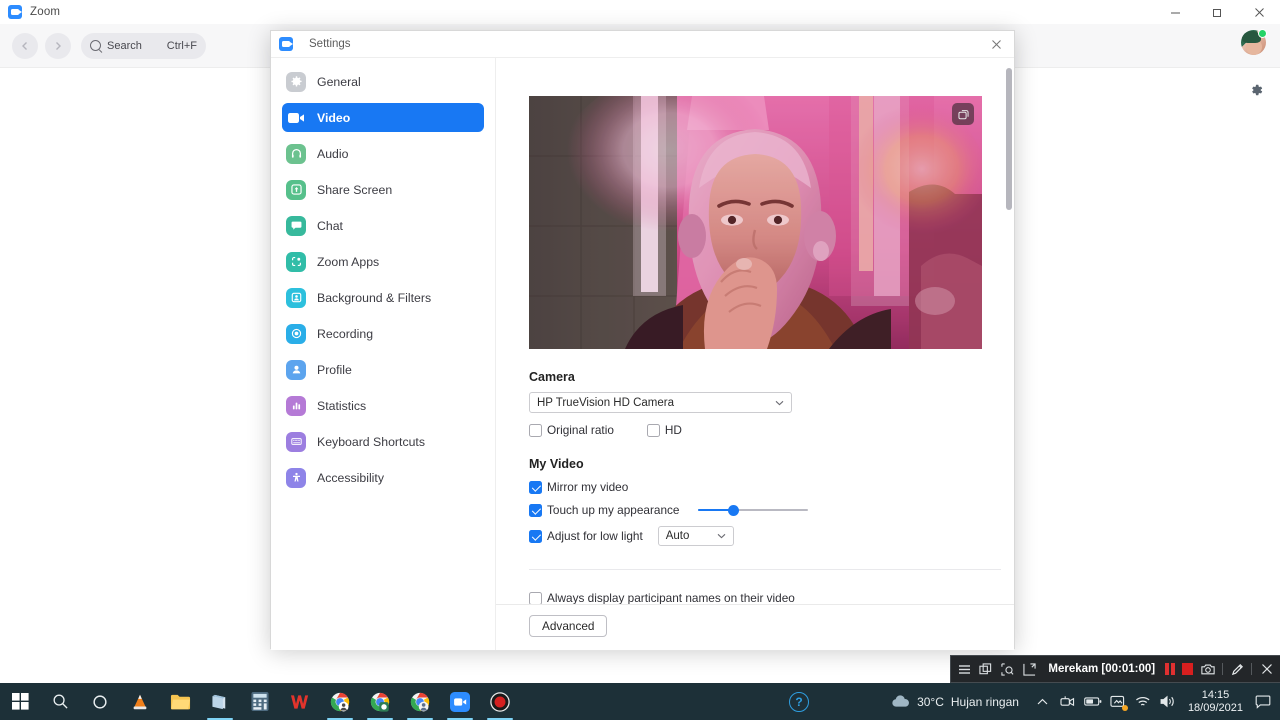 This screenshot has height=720, width=1280. Describe the element at coordinates (1263, 701) in the screenshot. I see `notification-icon` at that location.